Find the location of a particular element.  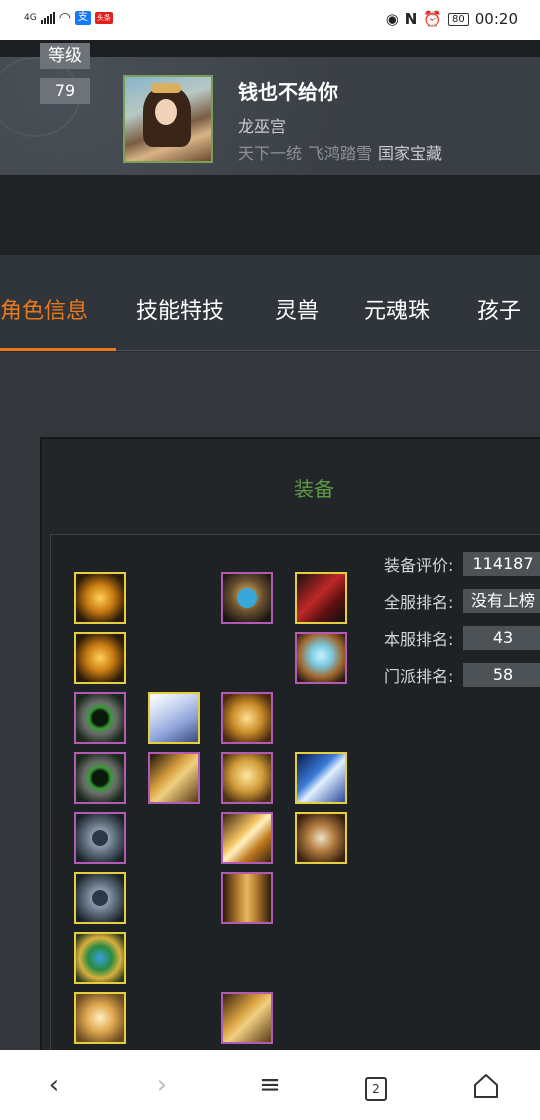

tabs-button: 2 is located at coordinates (376, 1085).